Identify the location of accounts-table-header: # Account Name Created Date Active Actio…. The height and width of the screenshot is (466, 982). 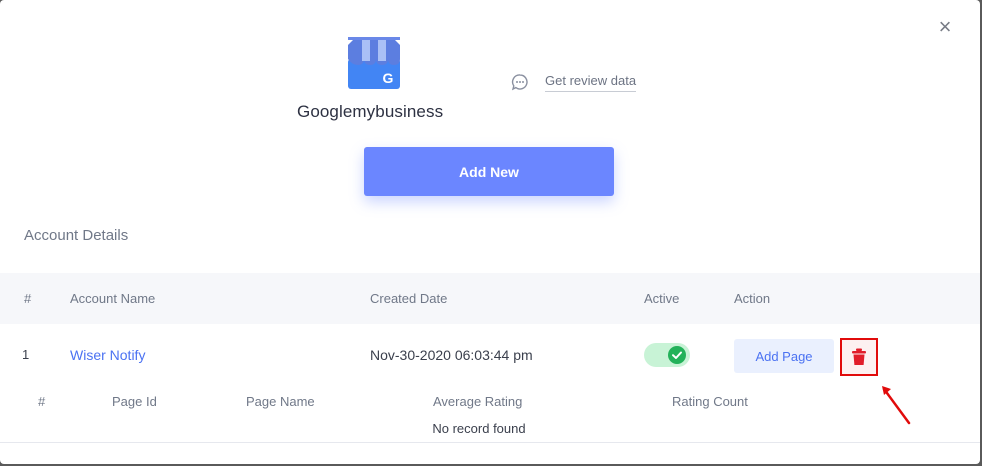
(490, 298).